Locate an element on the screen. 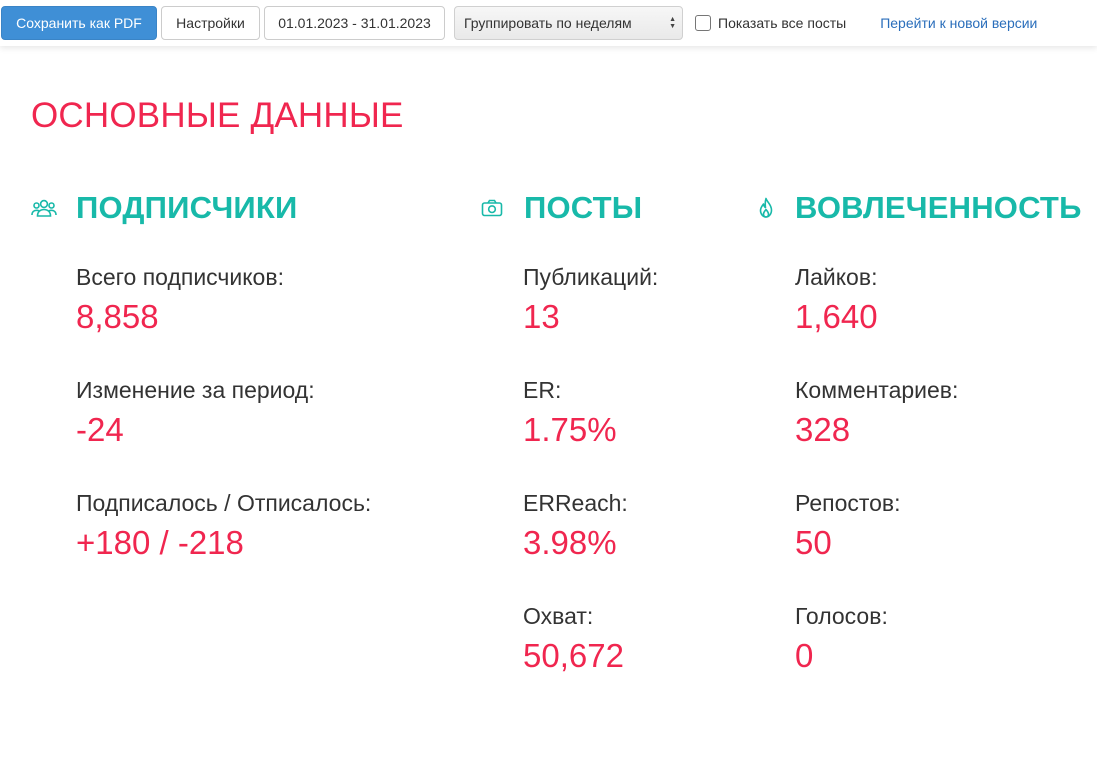 The image size is (1097, 757). posts-section-header: ПОСТЫ is located at coordinates (560, 208).